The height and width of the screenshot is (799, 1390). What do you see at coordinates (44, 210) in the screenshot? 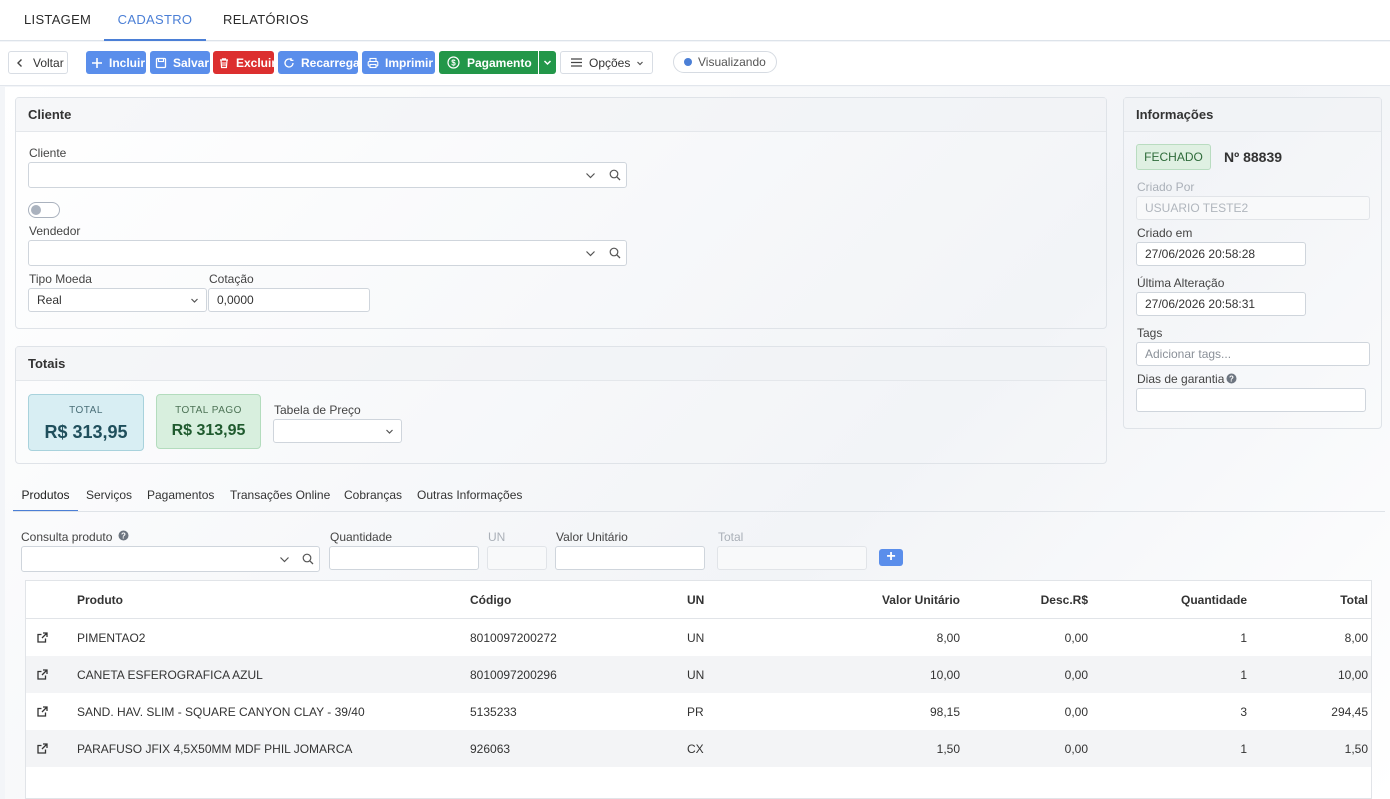
I see `cliente-toggle` at bounding box center [44, 210].